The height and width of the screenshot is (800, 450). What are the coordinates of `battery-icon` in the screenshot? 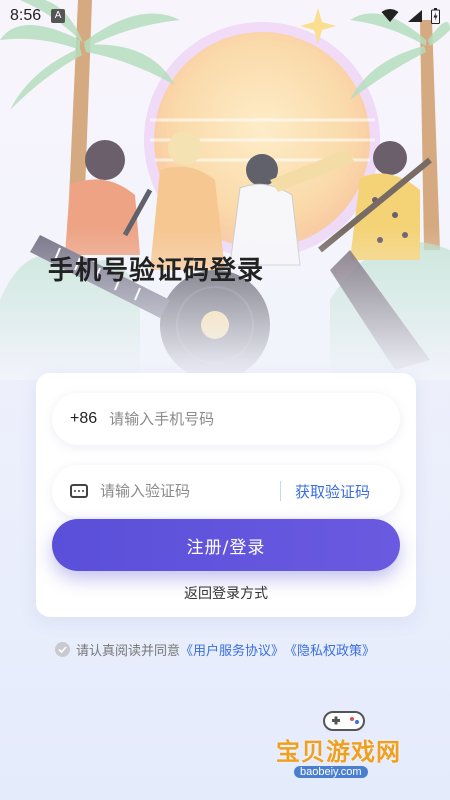 It's located at (435, 16).